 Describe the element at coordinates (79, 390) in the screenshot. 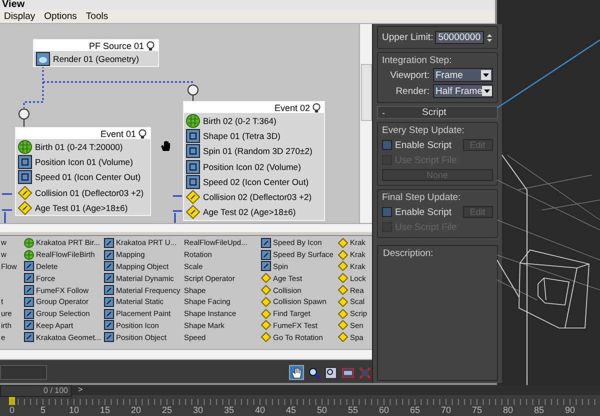

I see `next-frame-button: >` at that location.